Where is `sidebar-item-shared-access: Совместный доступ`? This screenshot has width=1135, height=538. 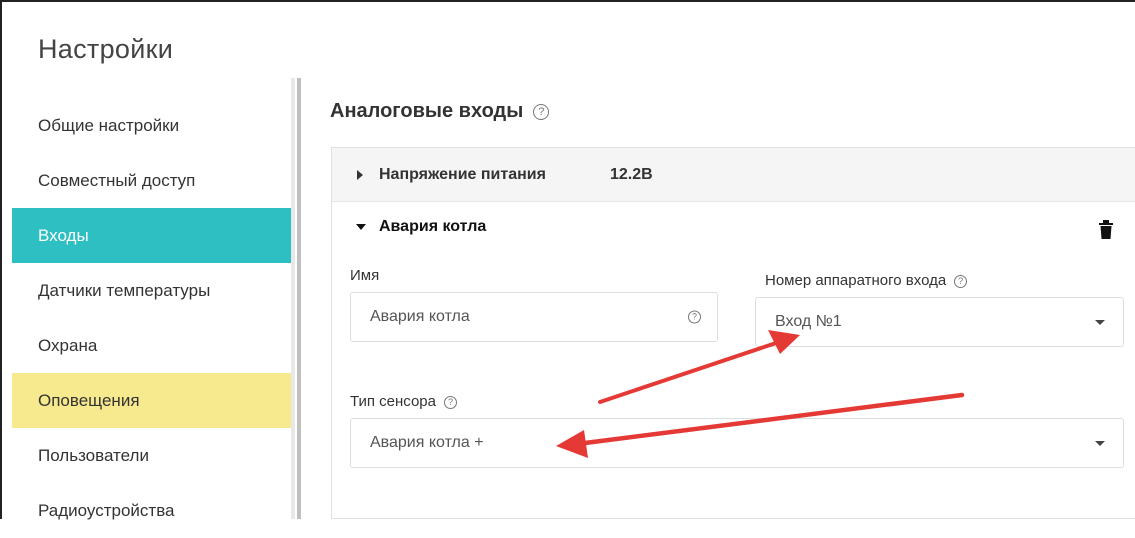
sidebar-item-shared-access: Совместный доступ is located at coordinates (152, 180).